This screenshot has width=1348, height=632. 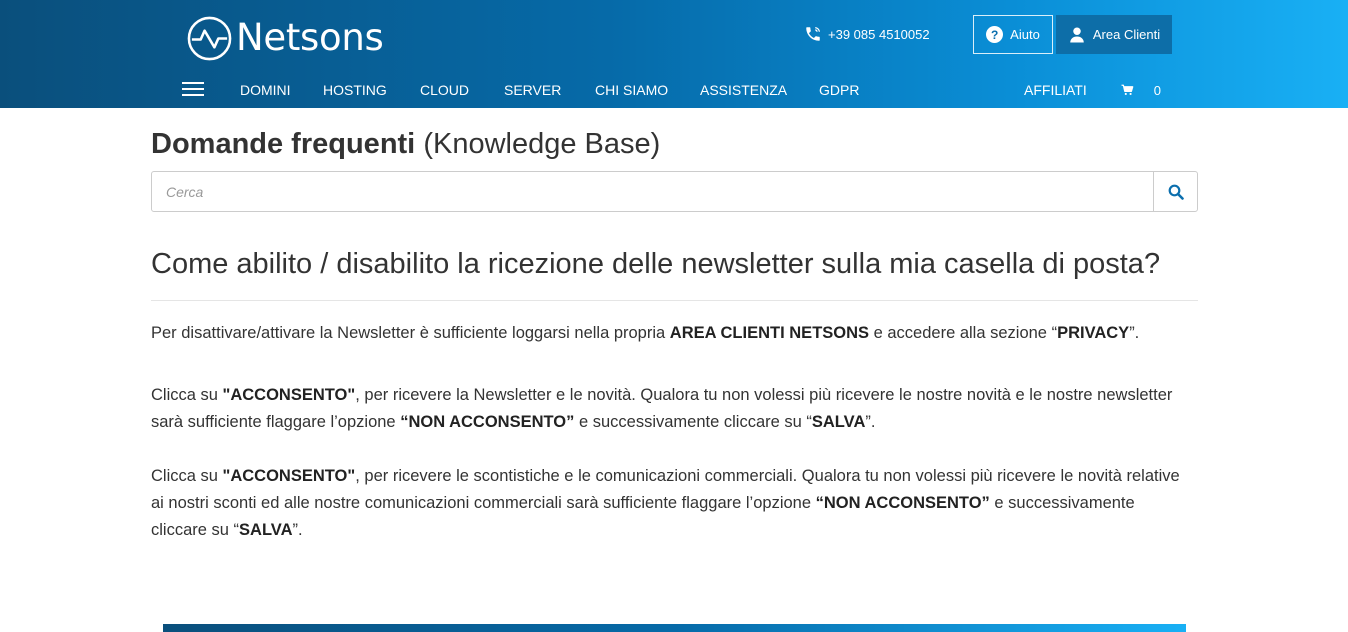 I want to click on search-icon, so click(x=1176, y=192).